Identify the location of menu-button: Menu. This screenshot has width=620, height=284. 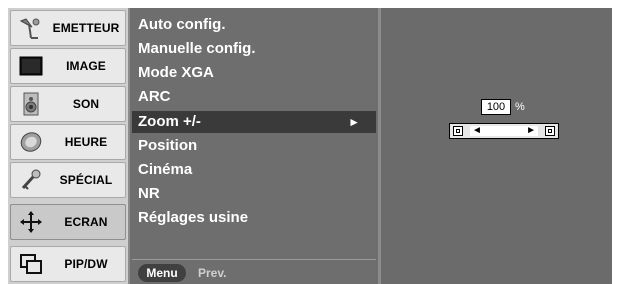
(162, 273).